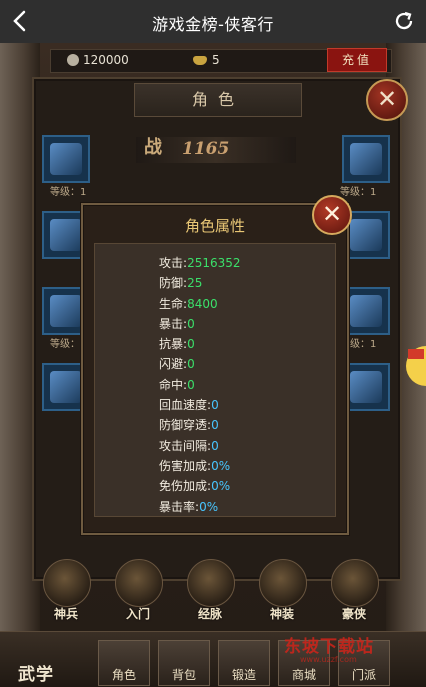 This screenshot has height=687, width=426. What do you see at coordinates (332, 215) in the screenshot?
I see `modal-close-button: ✕` at bounding box center [332, 215].